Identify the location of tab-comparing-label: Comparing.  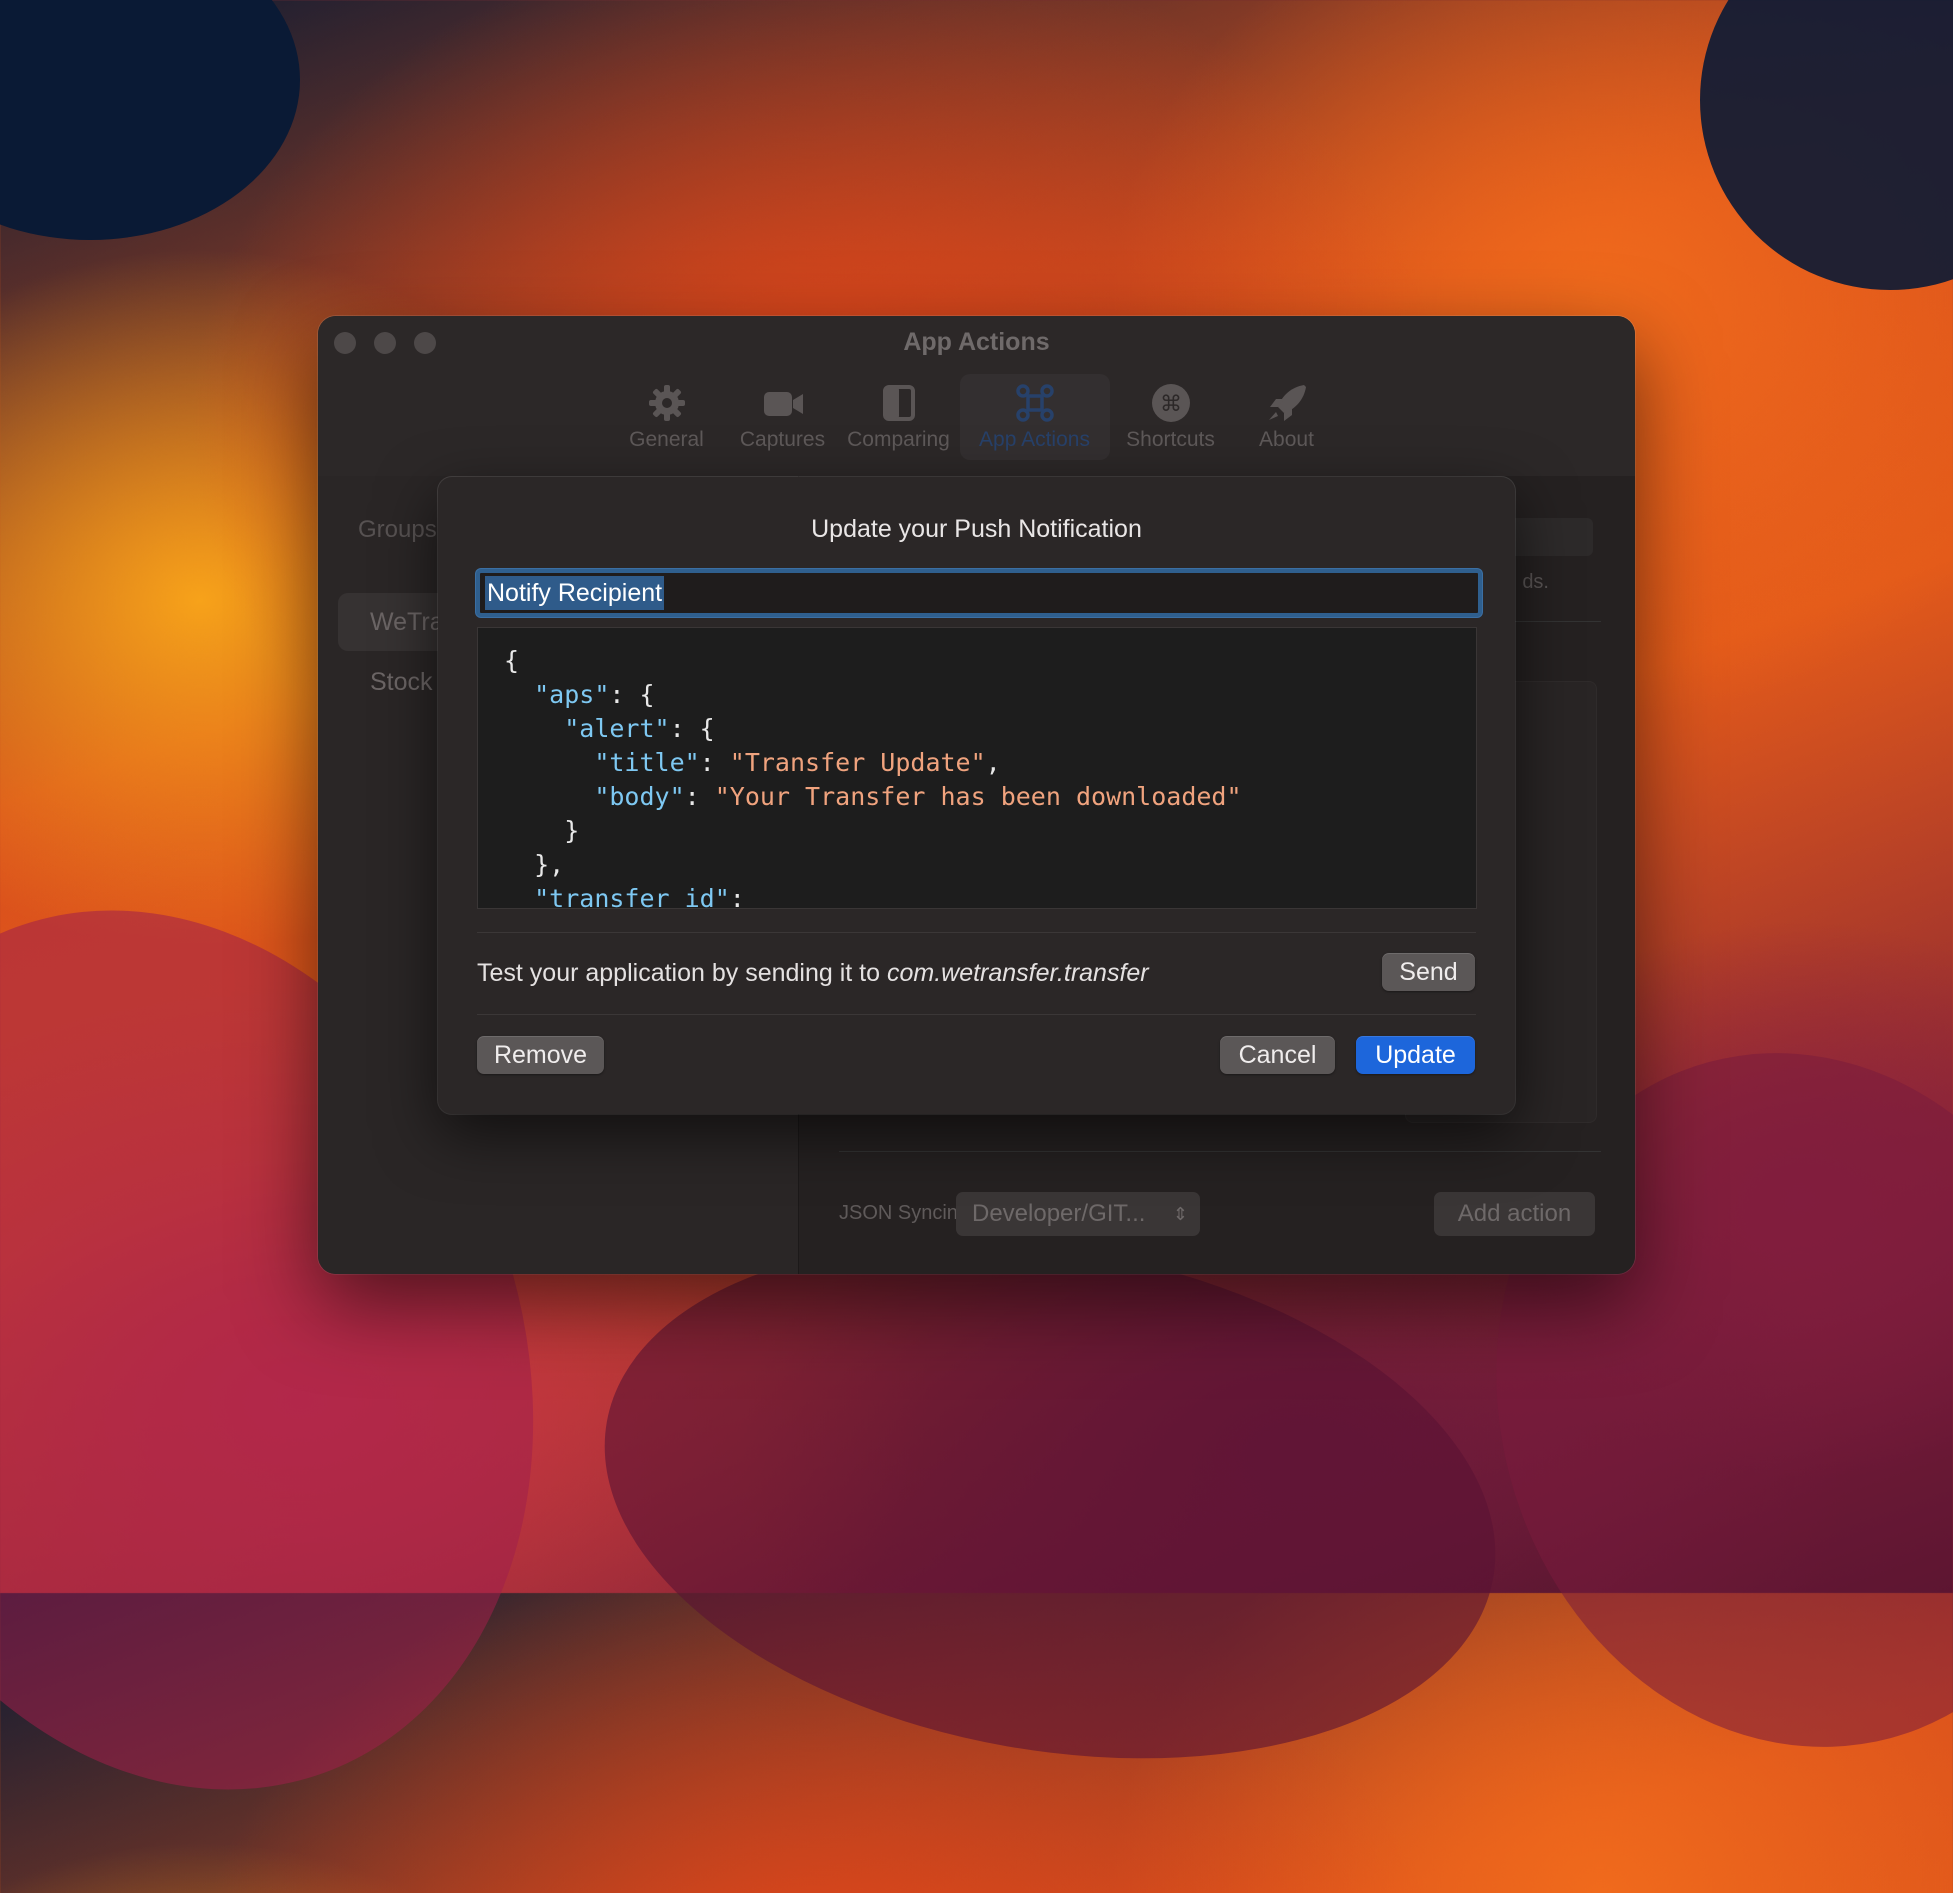
(898, 439).